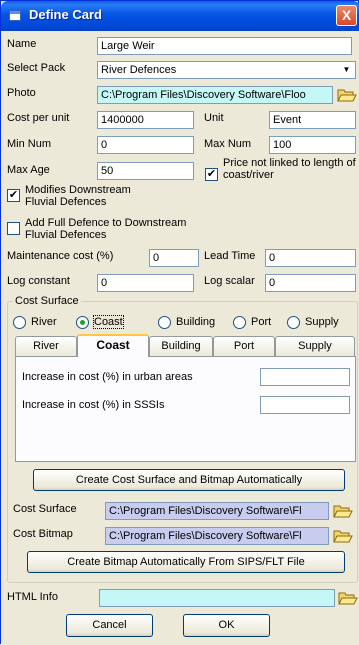 The image size is (359, 645). I want to click on cost-per-unit-field: 1400000, so click(145, 120).